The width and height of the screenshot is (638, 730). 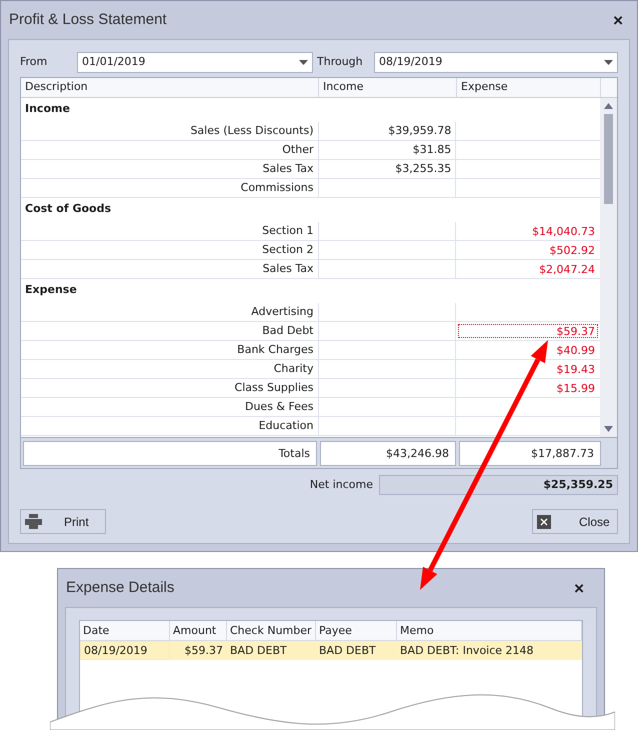 What do you see at coordinates (169, 388) in the screenshot?
I see `row-label: Class Supplies` at bounding box center [169, 388].